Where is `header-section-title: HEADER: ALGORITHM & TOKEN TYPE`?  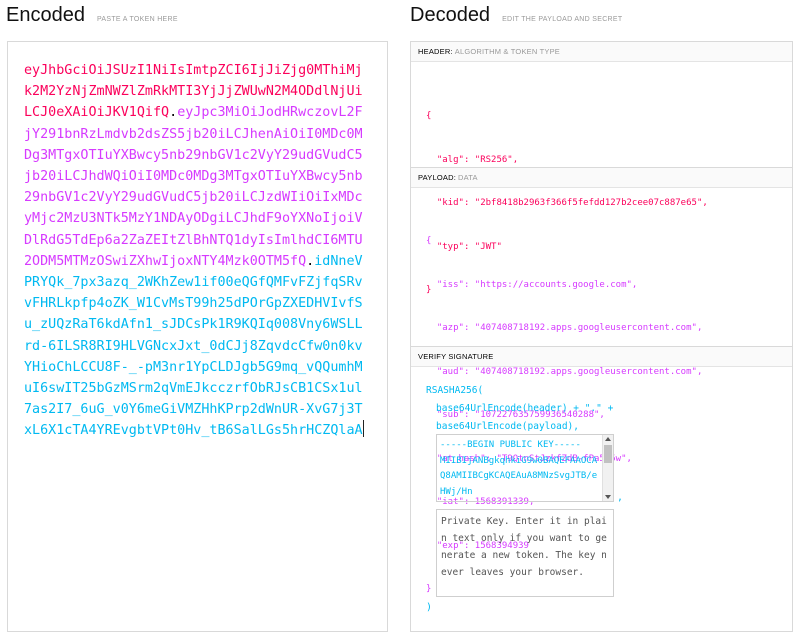
header-section-title: HEADER: ALGORITHM & TOKEN TYPE is located at coordinates (601, 52).